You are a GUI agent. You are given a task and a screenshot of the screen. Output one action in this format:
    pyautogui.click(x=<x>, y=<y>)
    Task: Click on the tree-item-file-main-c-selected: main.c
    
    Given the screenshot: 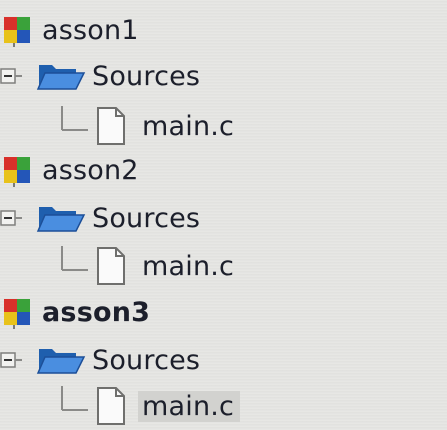 What is the action you would take?
    pyautogui.click(x=149, y=406)
    